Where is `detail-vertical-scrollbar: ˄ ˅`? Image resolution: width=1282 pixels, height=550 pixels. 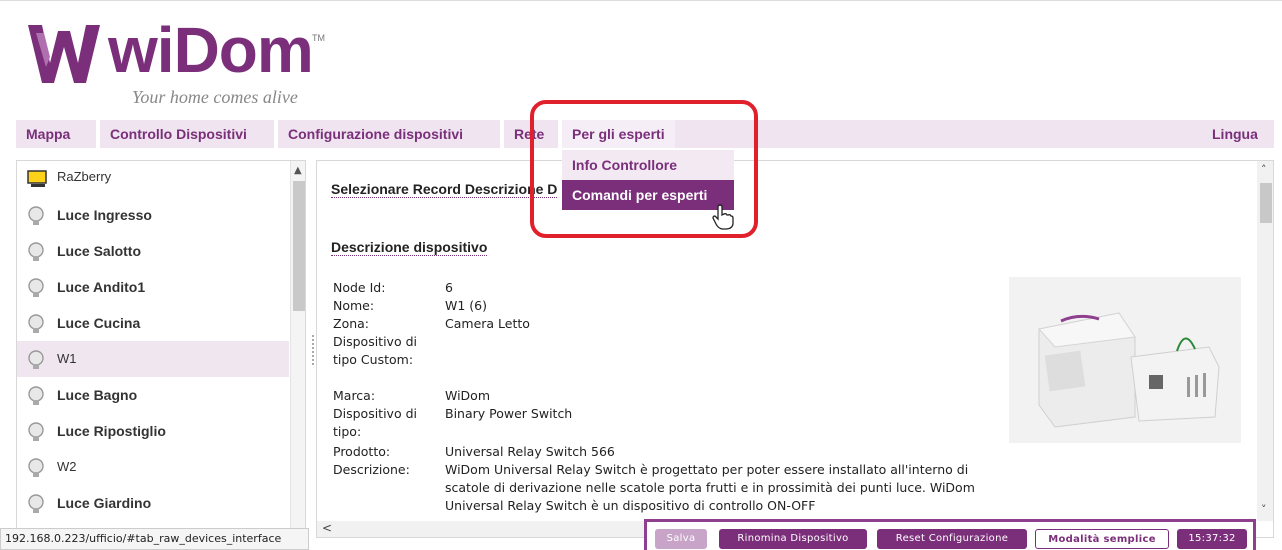
detail-vertical-scrollbar: ˄ ˅ is located at coordinates (1265, 341).